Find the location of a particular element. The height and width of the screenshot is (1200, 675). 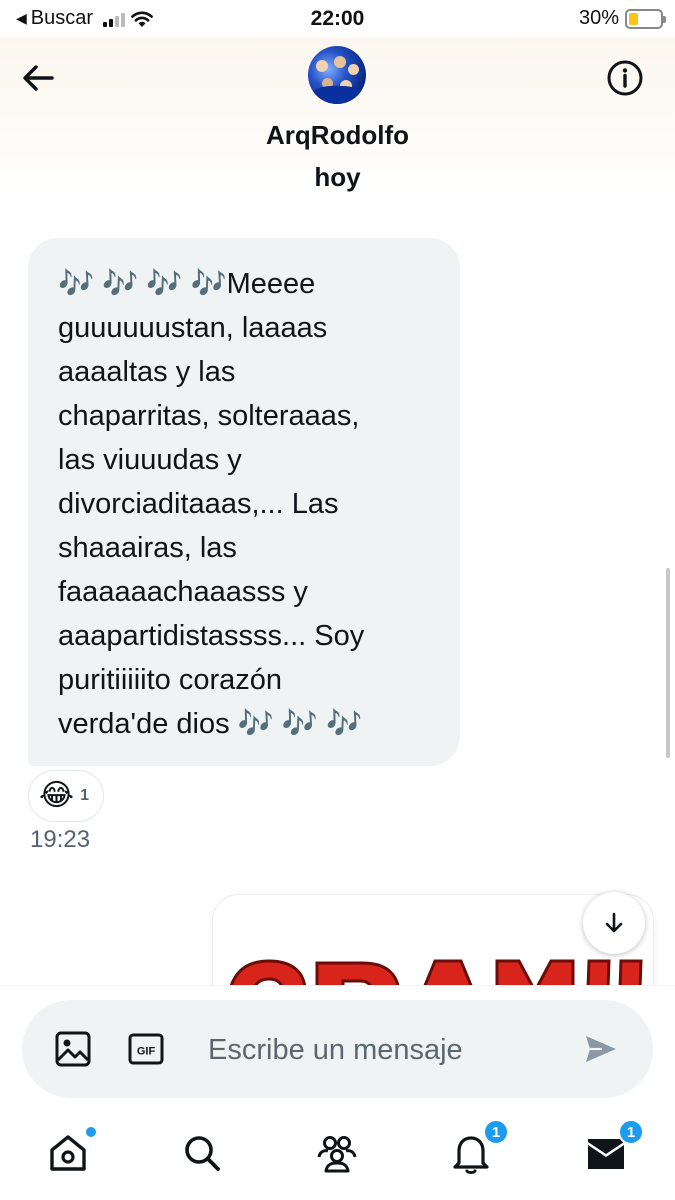

tab-notifications: 1 is located at coordinates (479, 1147).